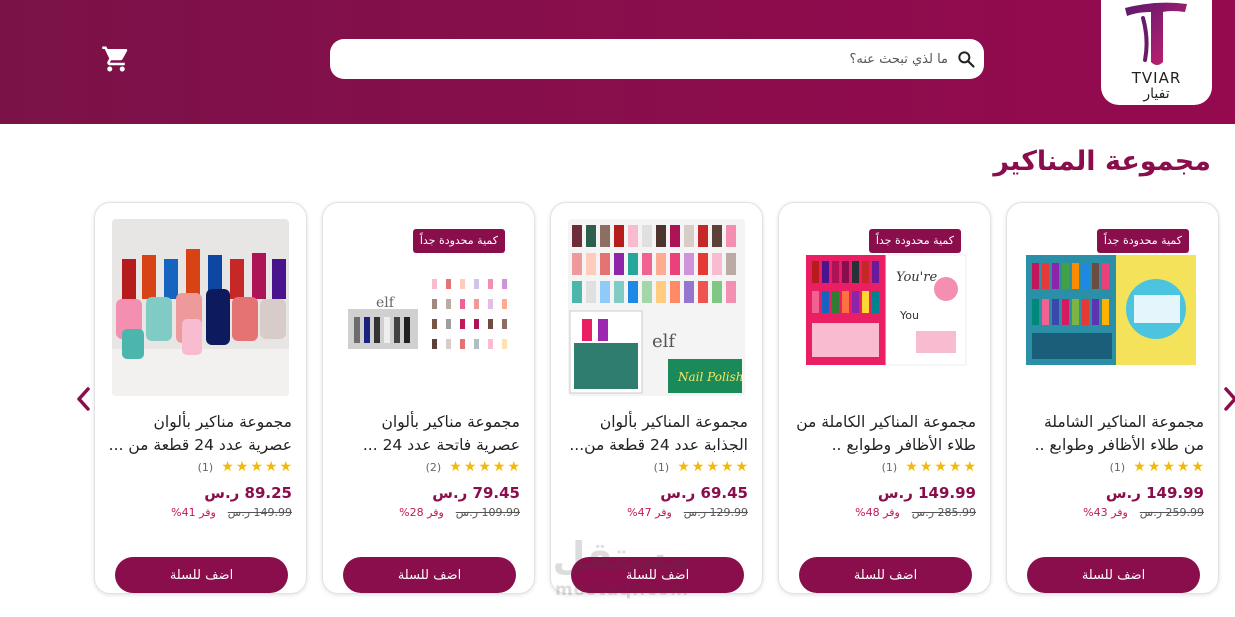  I want to click on old-price: 285.99 ر.س, so click(943, 512).